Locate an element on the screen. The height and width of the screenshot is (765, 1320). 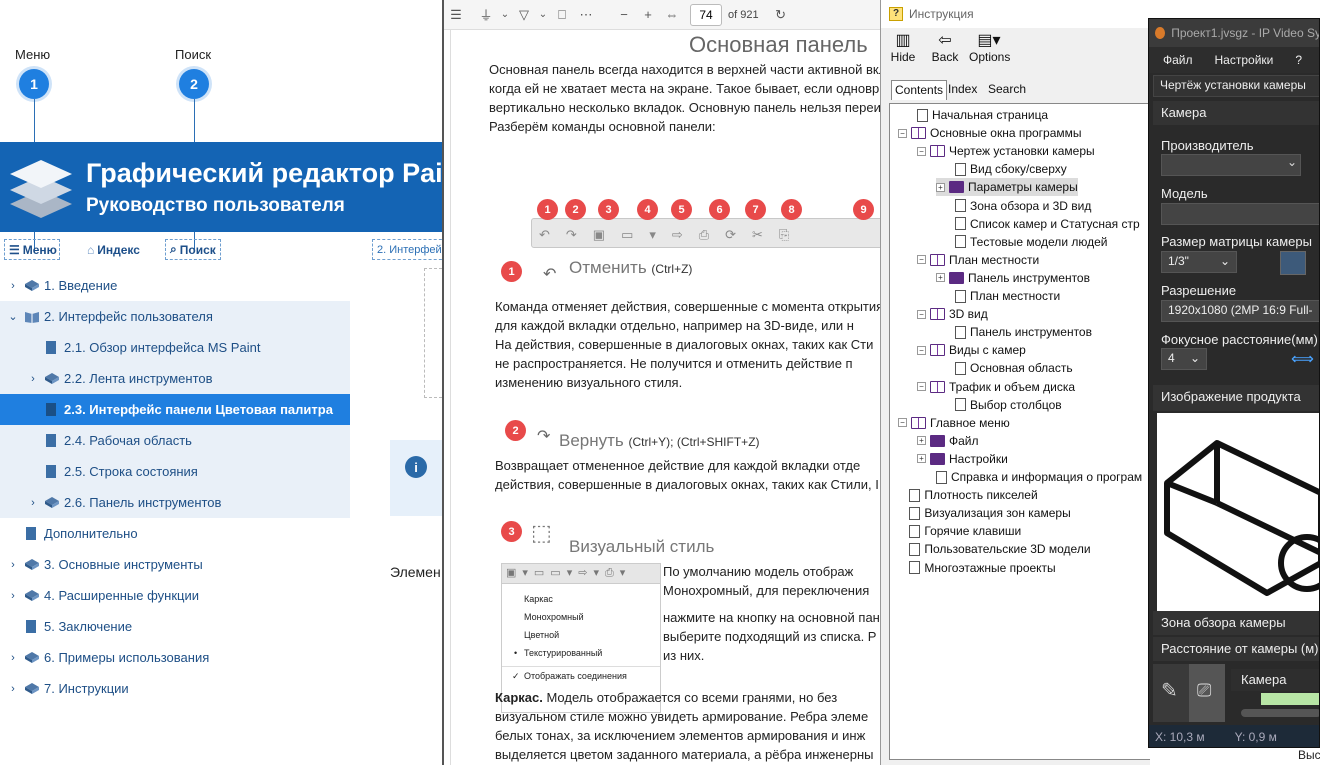
tool-camera-icon: ⎚ is located at coordinates (1207, 693).